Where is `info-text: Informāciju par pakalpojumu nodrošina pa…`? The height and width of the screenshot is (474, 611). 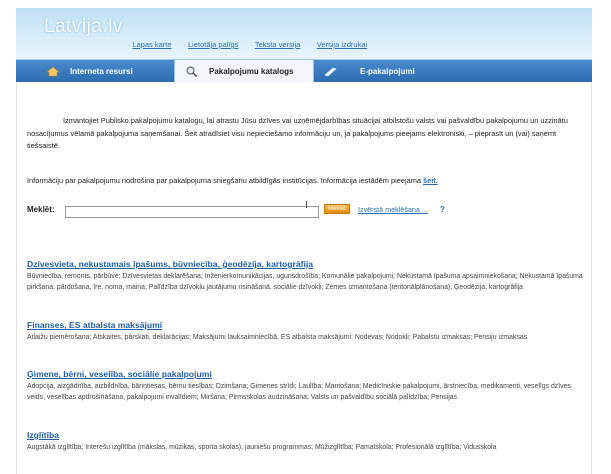 info-text: Informāciju par pakalpojumu nodrošina pa… is located at coordinates (225, 180).